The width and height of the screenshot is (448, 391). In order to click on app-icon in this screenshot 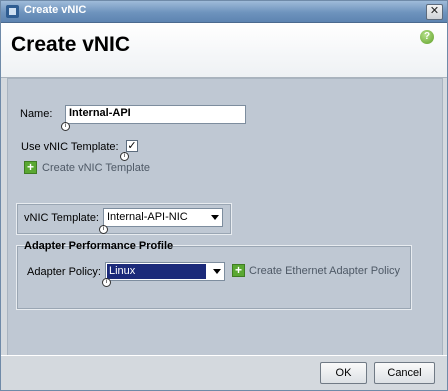, I will do `click(12, 11)`.